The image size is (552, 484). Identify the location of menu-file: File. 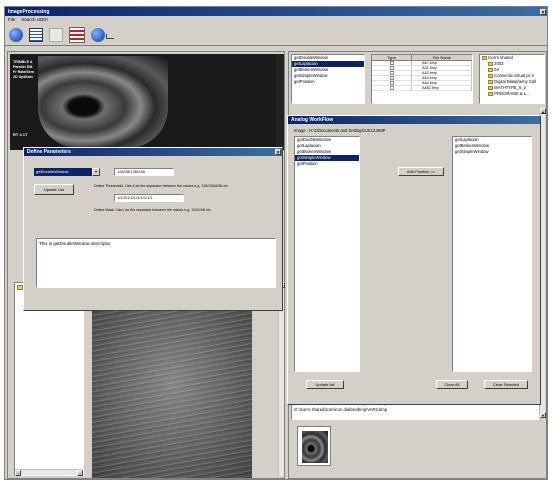
(11, 19).